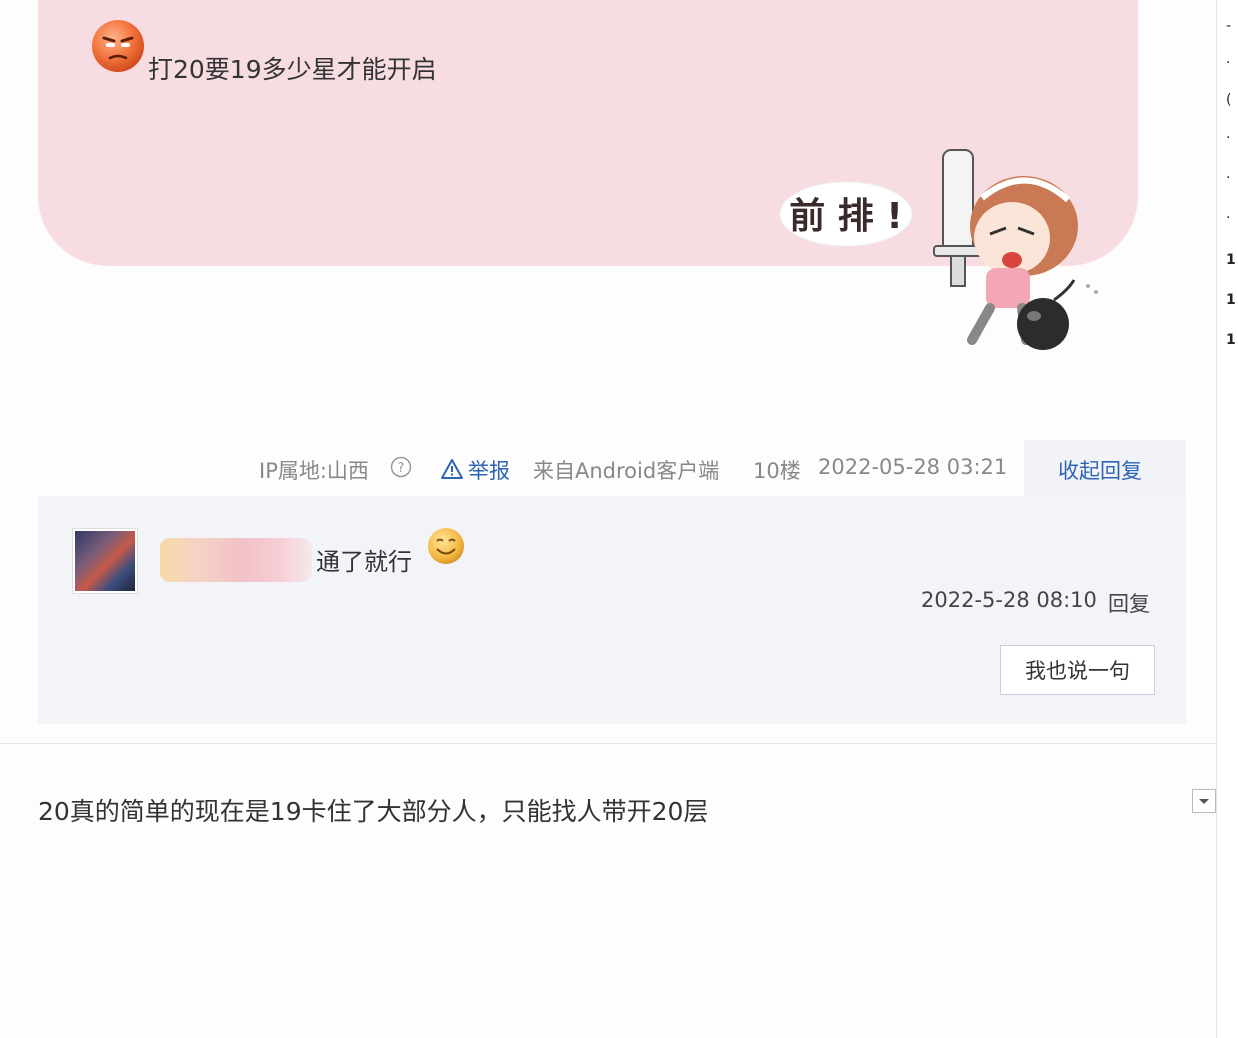  Describe the element at coordinates (373, 811) in the screenshot. I see `next-post-text: 20真的简单的现在是19卡住了大部分人，只能找人带开20层` at that location.